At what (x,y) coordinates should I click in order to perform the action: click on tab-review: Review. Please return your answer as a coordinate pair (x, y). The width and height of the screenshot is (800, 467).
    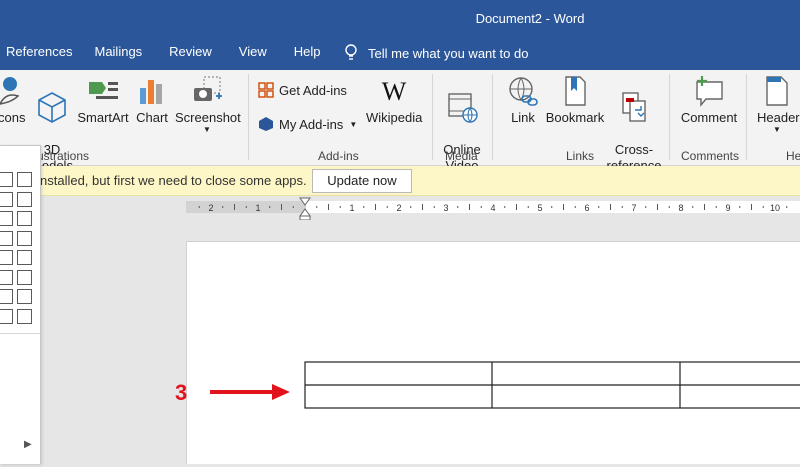
    Looking at the image, I should click on (190, 54).